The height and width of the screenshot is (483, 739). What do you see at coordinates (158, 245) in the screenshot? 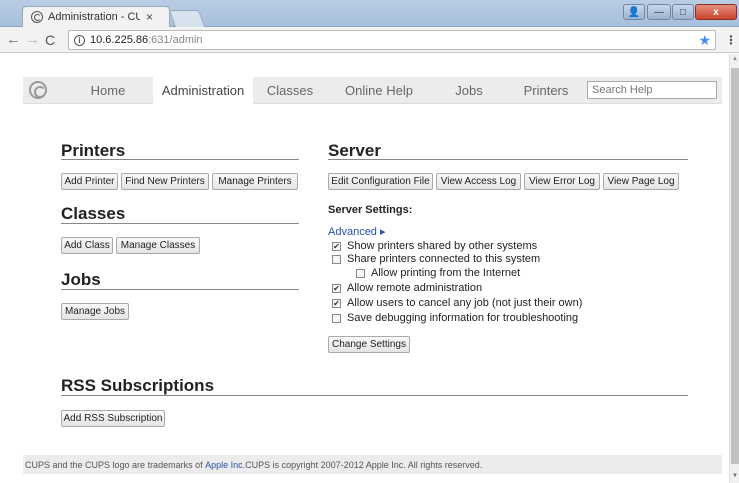
I see `manage-classes-button: Manage Classes` at bounding box center [158, 245].